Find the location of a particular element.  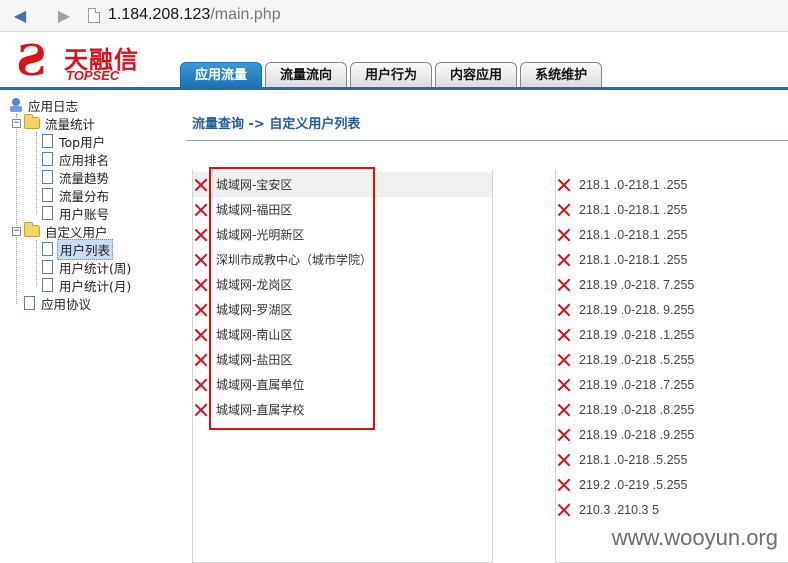

tree-item-label: 用户账号 is located at coordinates (84, 214).